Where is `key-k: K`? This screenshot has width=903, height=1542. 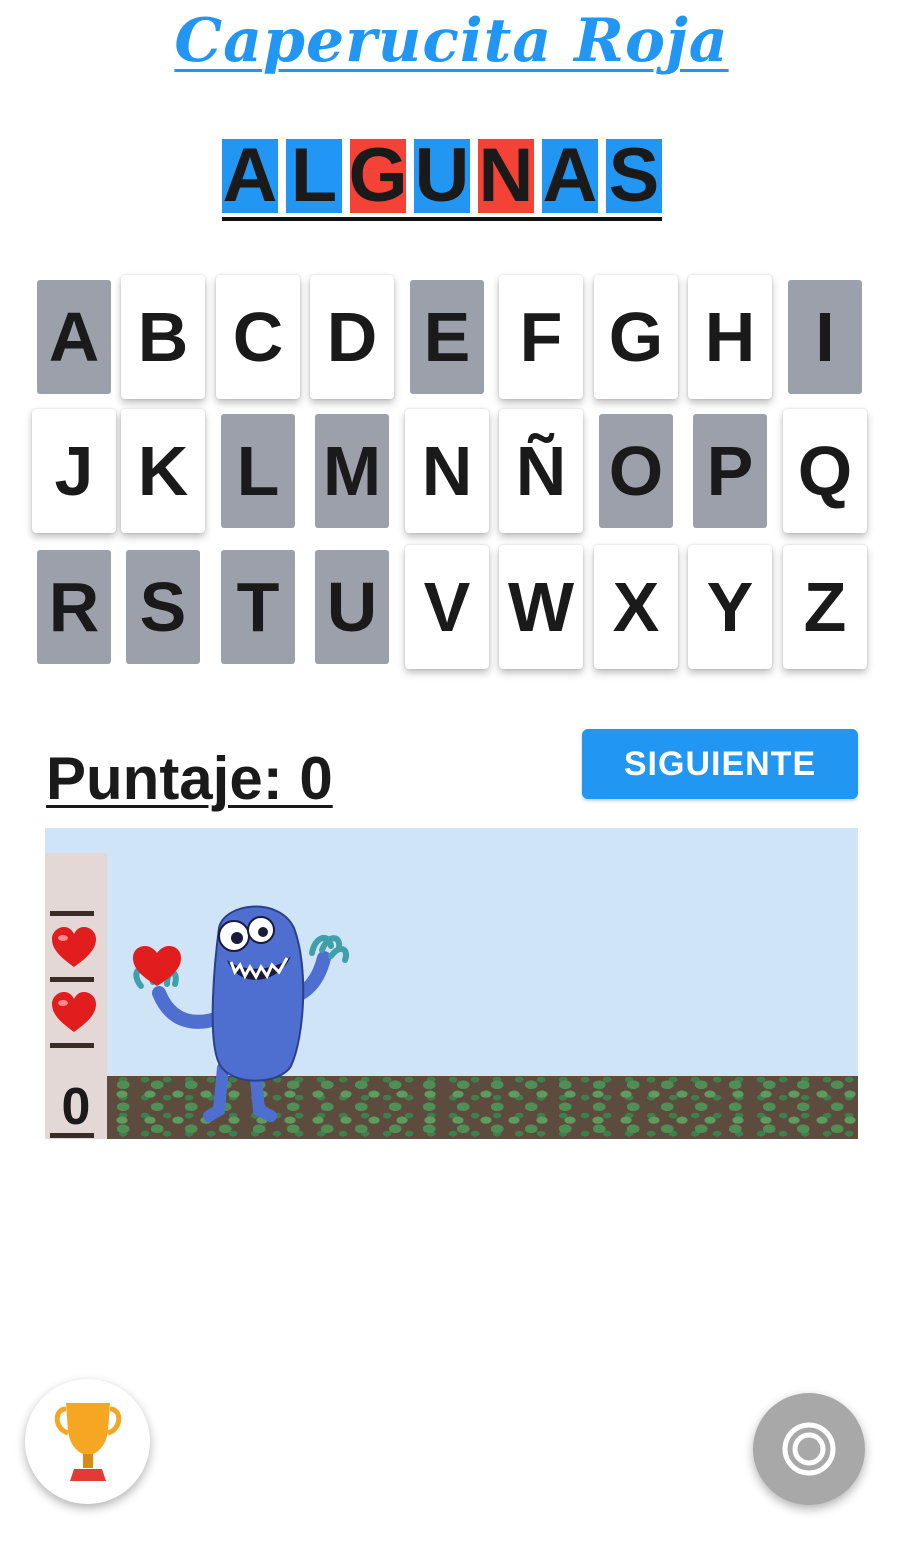 key-k: K is located at coordinates (163, 471).